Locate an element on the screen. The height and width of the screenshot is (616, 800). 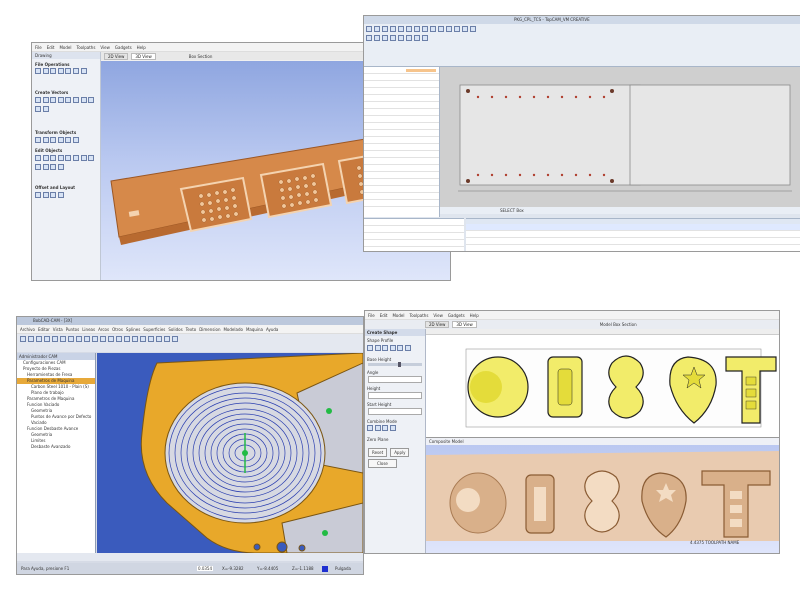
color-swatch is located at coordinates (325, 569).